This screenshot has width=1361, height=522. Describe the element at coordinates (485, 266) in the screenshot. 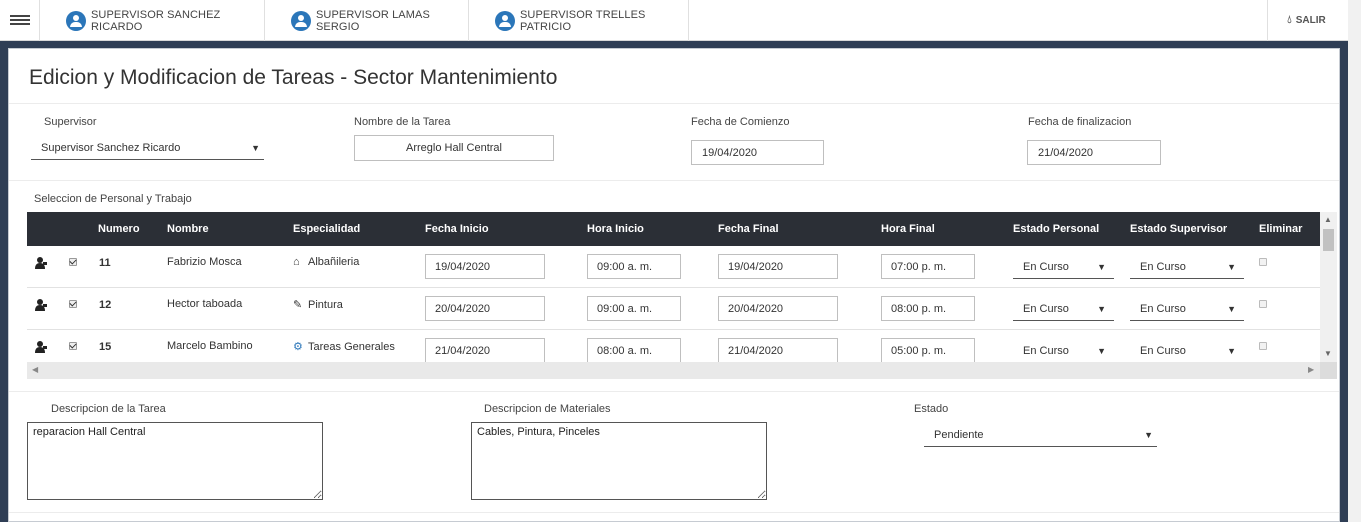

I see `row-fecha-inicio-input: 19/04/2020` at that location.